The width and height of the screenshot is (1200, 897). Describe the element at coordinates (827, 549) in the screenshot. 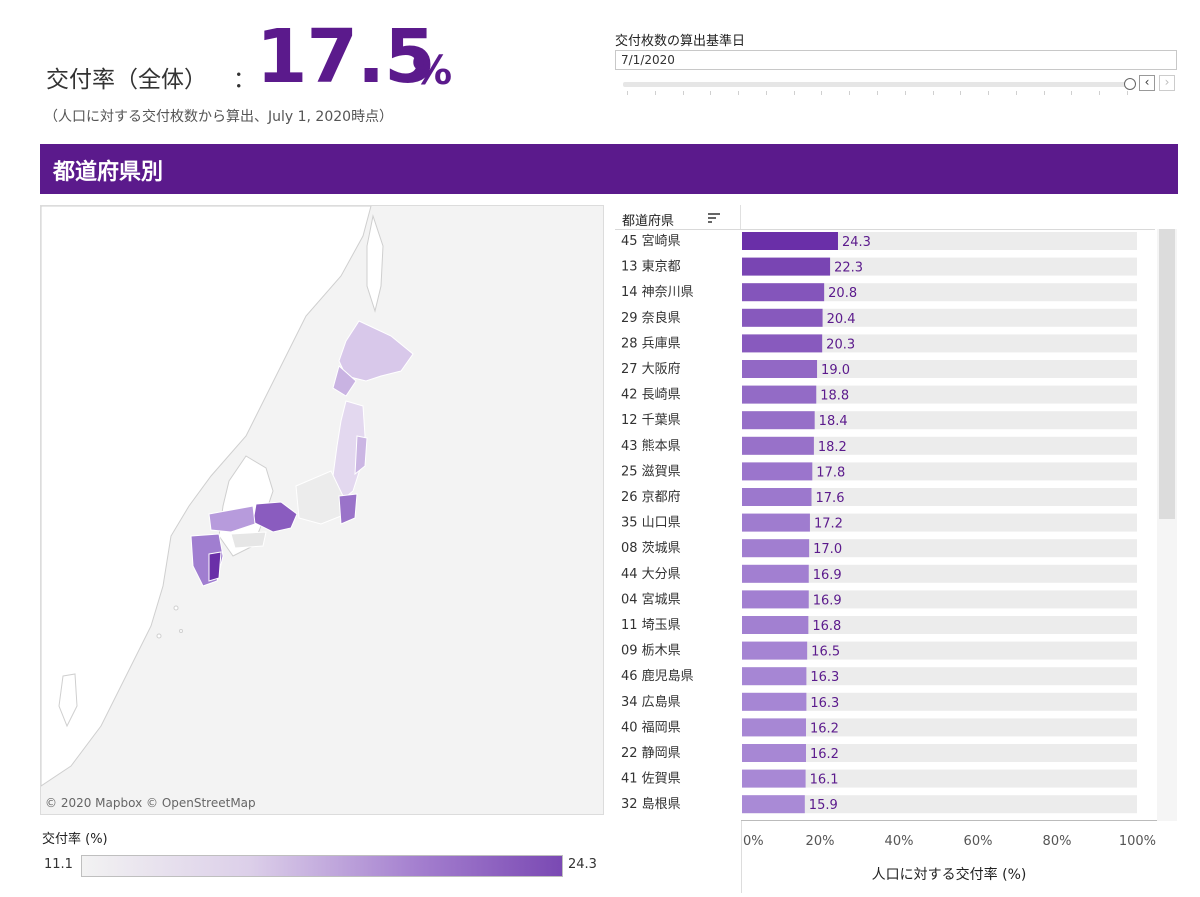

I see `value-label: 17.0` at that location.